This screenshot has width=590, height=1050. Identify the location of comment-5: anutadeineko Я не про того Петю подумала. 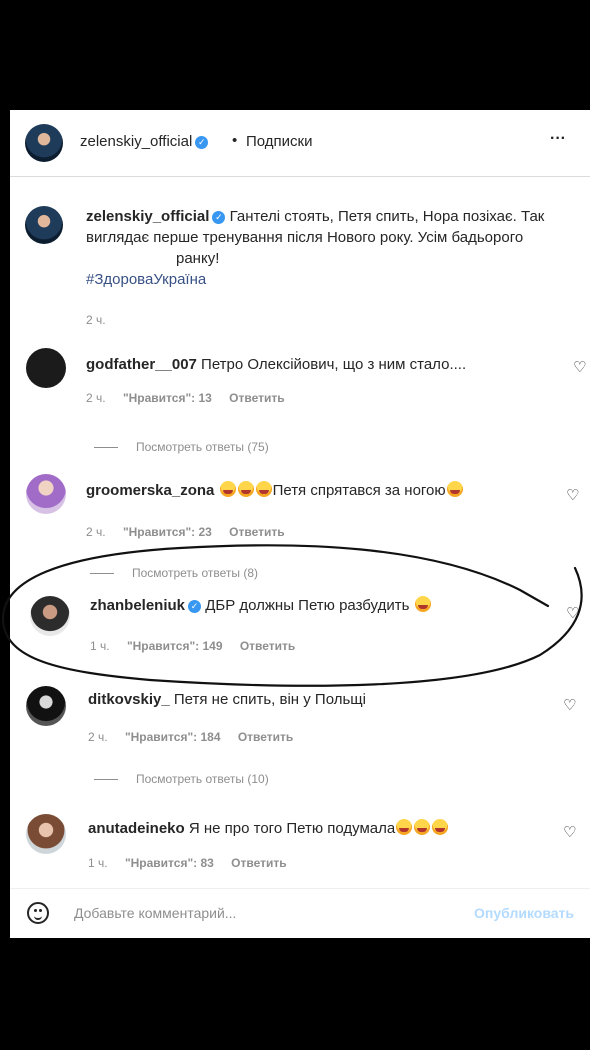
(268, 828).